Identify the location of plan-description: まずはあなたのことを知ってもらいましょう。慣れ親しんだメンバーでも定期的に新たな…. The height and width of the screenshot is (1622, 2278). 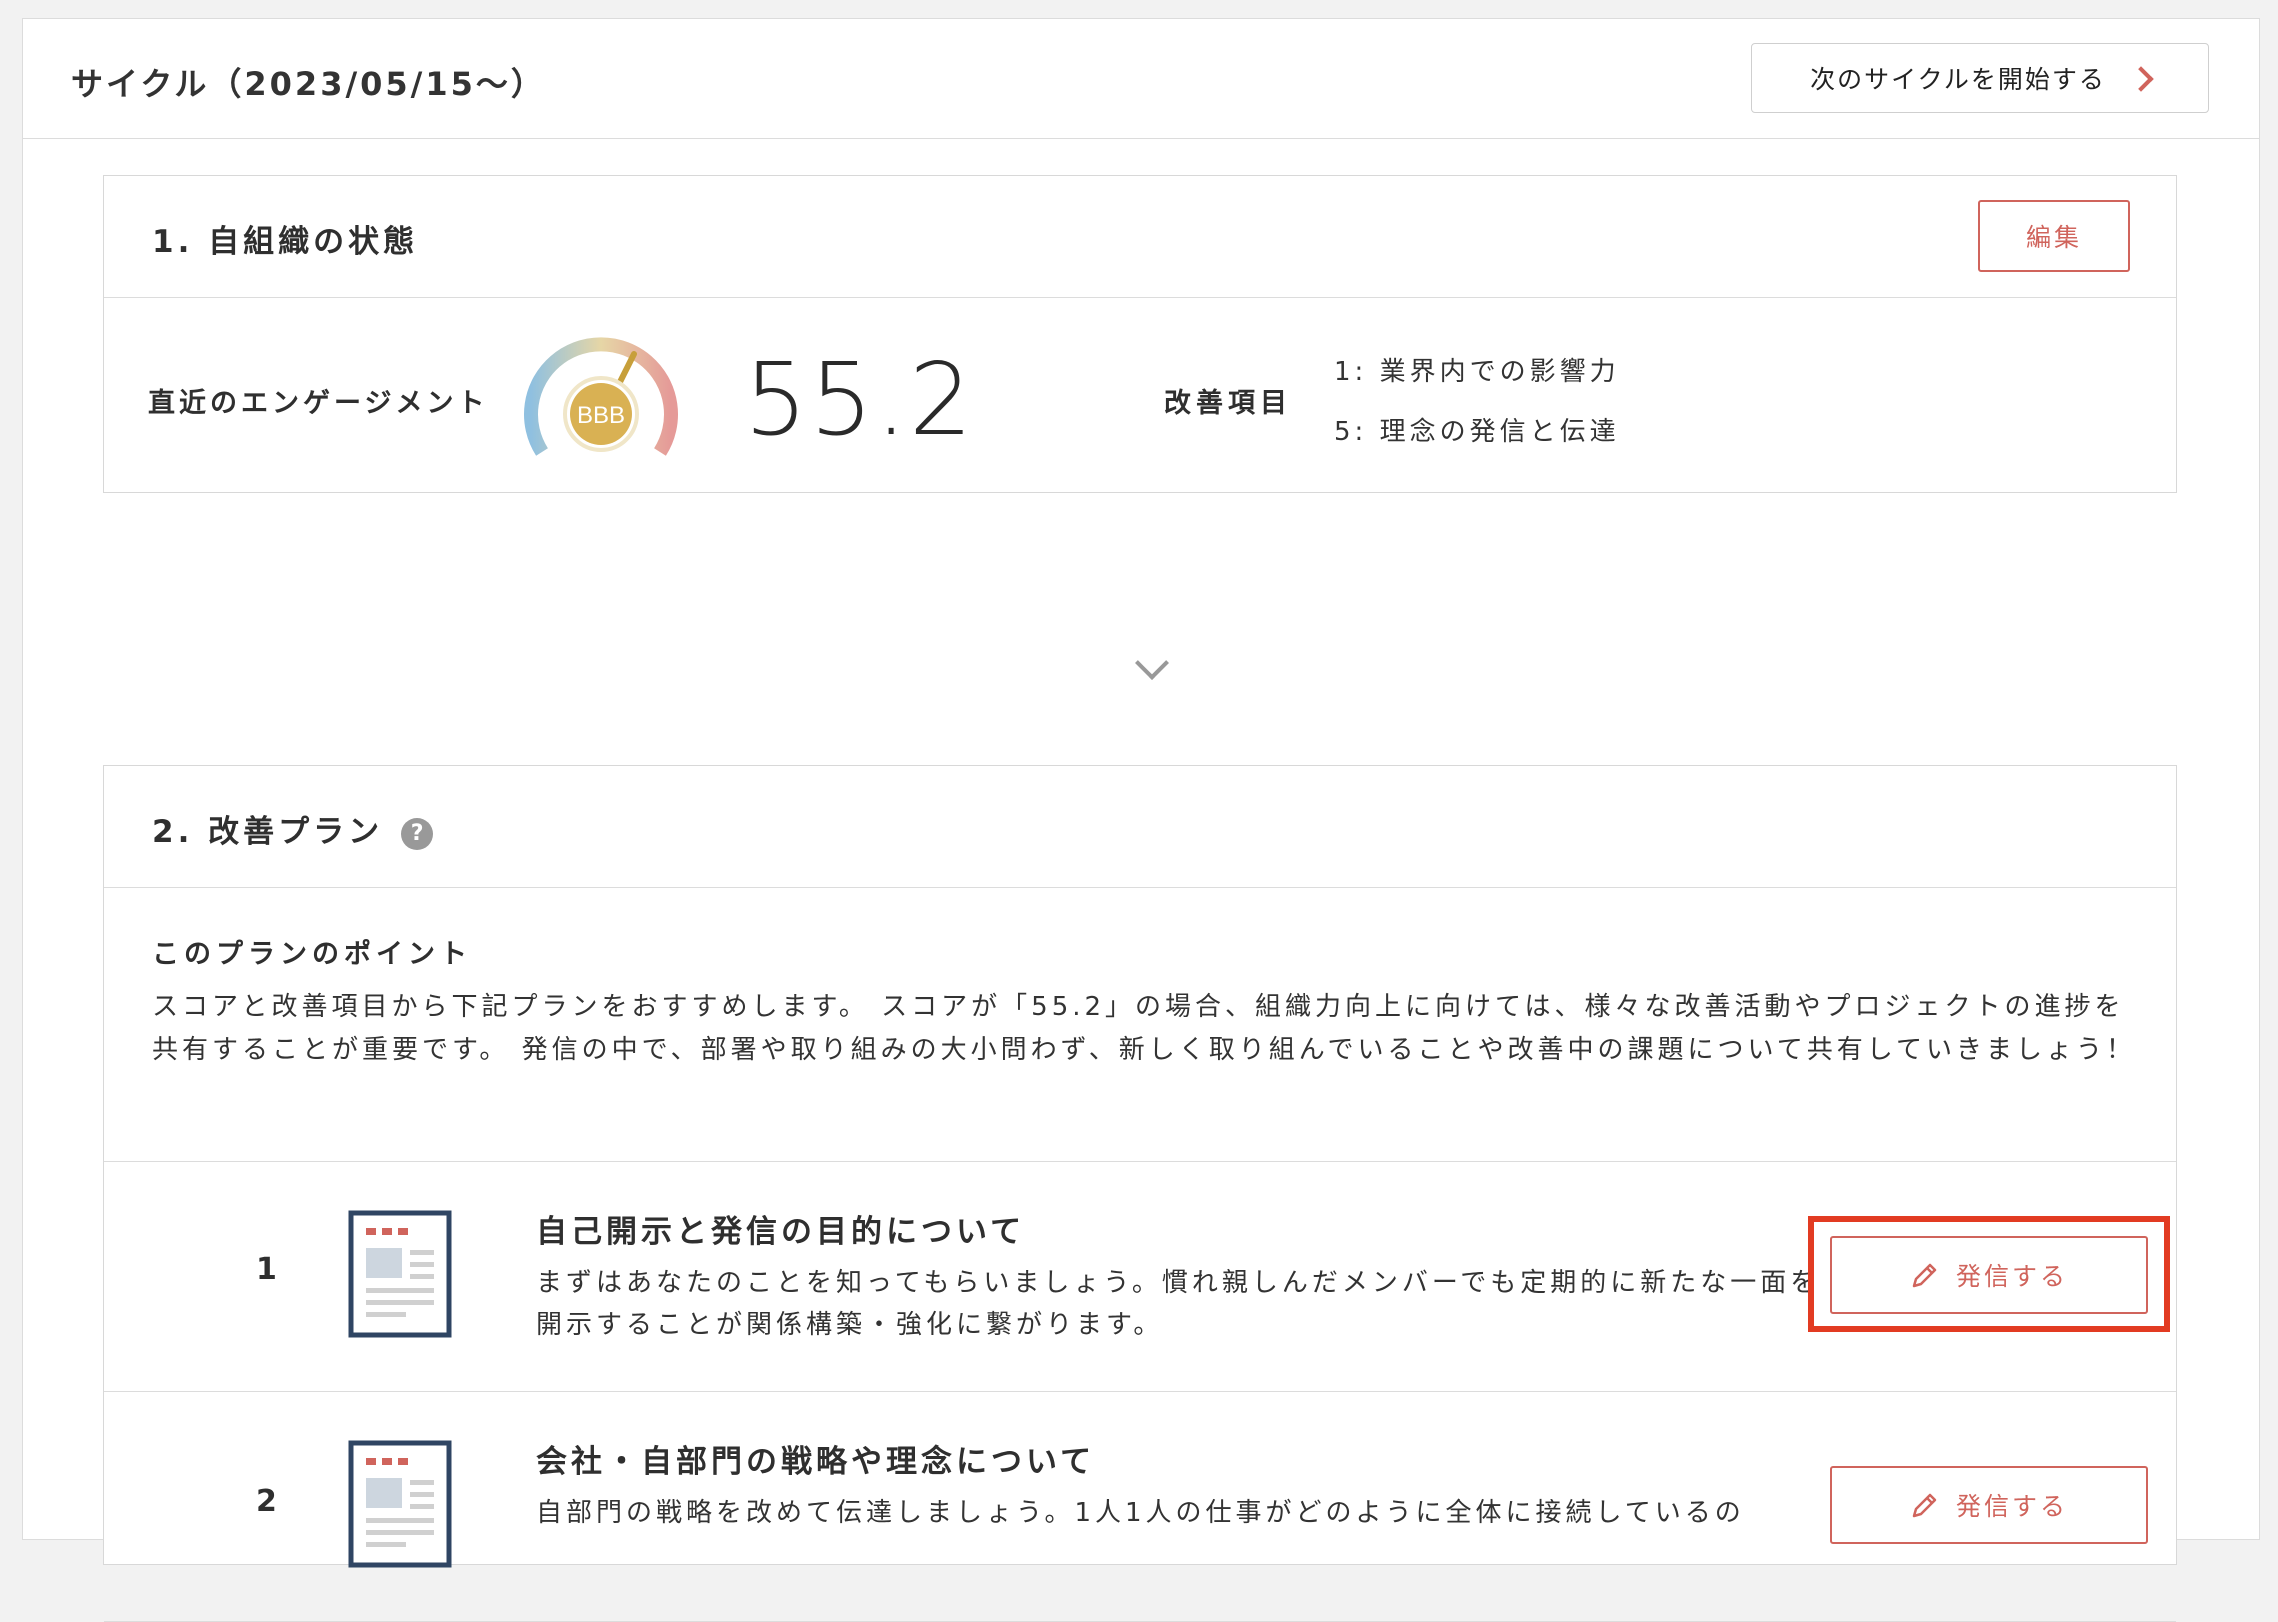
(1178, 1304).